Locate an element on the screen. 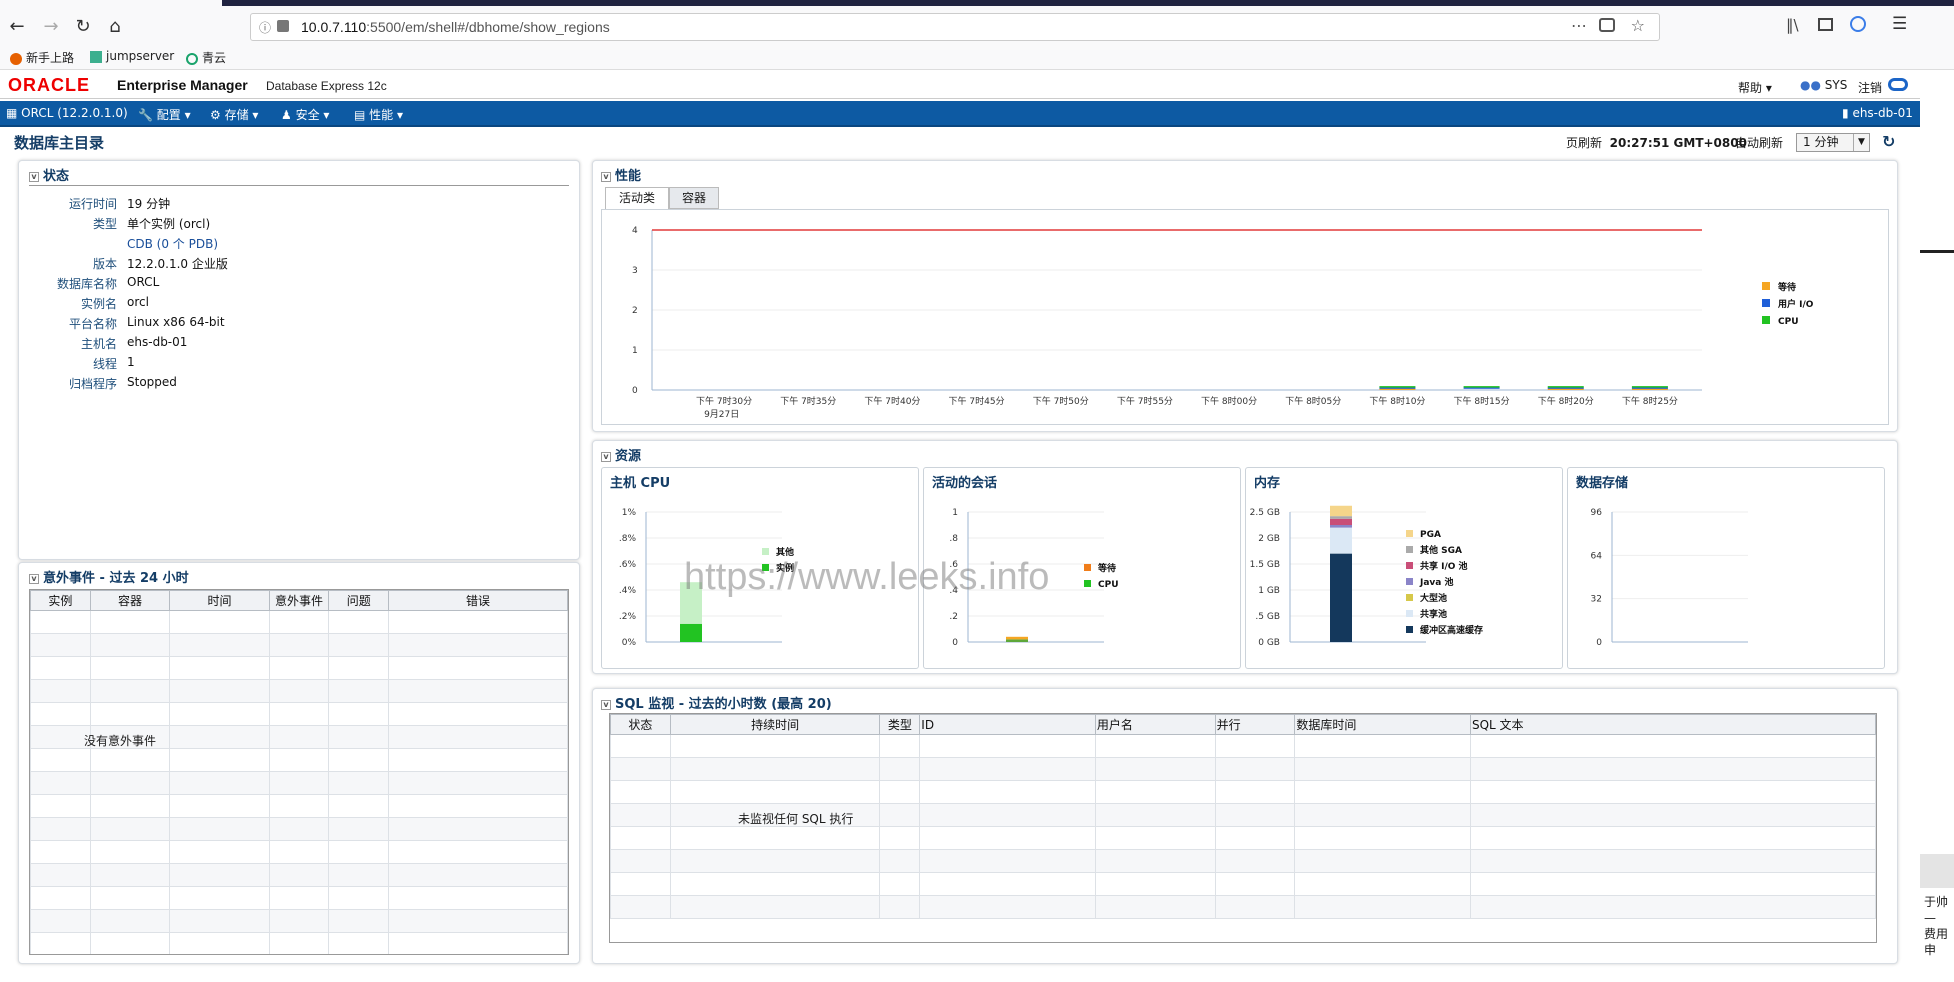 The image size is (1954, 982). info-icon: ⓘ is located at coordinates (265, 27).